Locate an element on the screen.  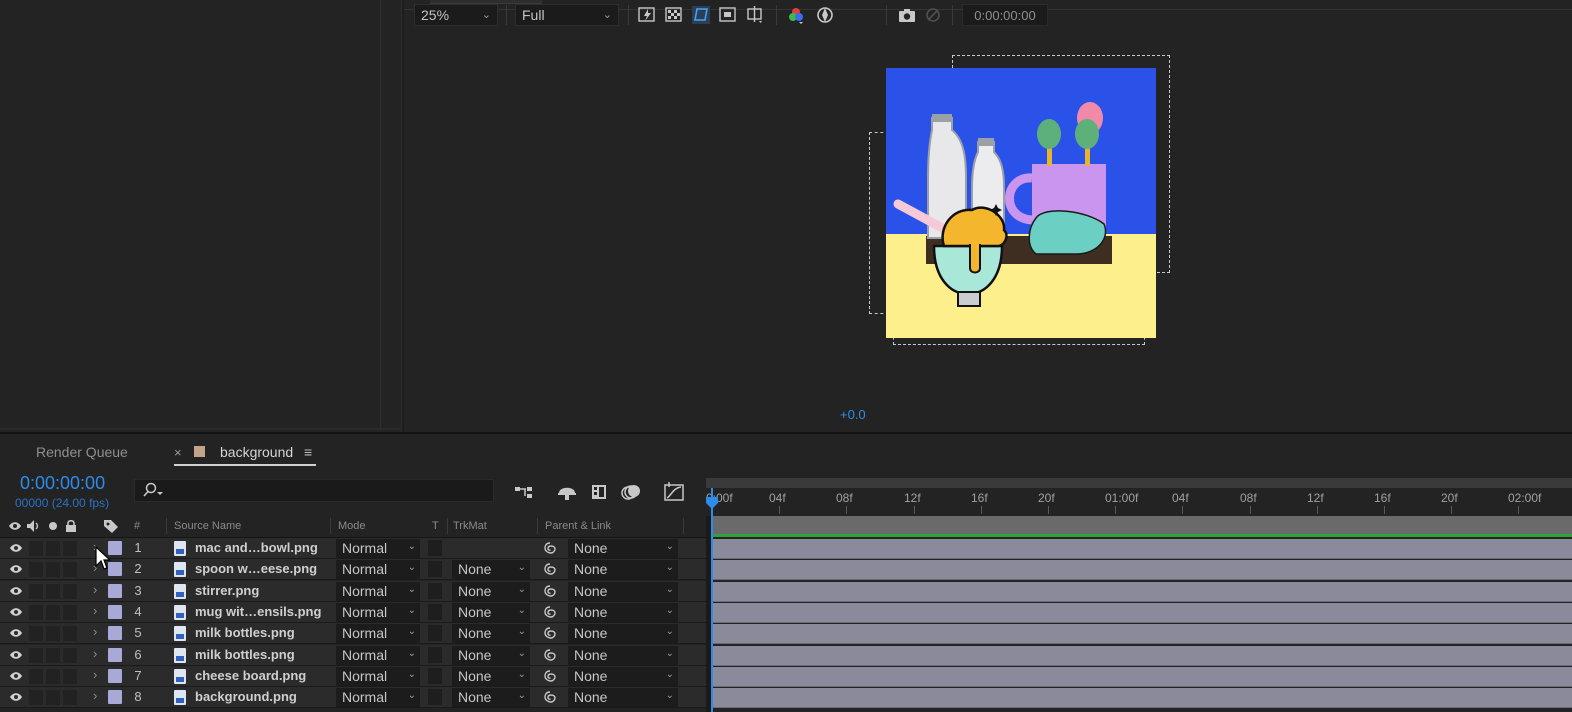
reset-exposure-icon is located at coordinates (825, 15).